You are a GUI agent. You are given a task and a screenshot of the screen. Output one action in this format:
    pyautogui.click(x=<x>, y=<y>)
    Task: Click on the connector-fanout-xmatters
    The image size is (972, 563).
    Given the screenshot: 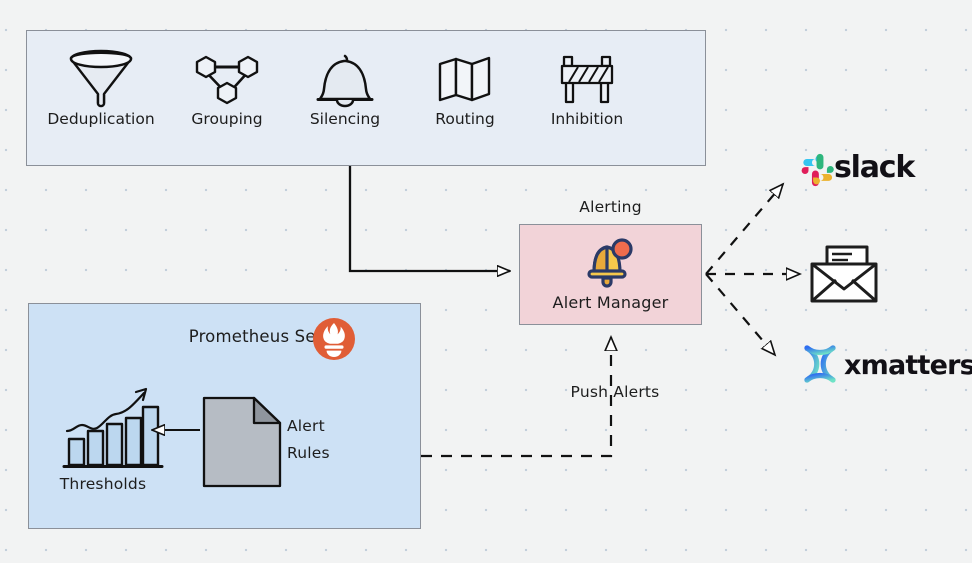 What is the action you would take?
    pyautogui.click(x=740, y=314)
    